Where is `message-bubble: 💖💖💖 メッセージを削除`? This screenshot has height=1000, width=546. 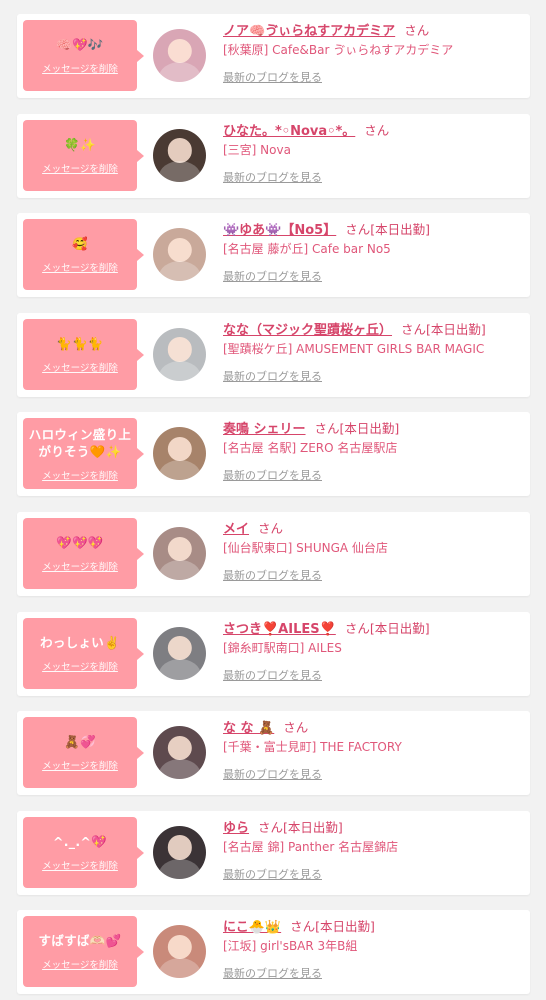
message-bubble: 💖💖💖 メッセージを削除 is located at coordinates (83, 553).